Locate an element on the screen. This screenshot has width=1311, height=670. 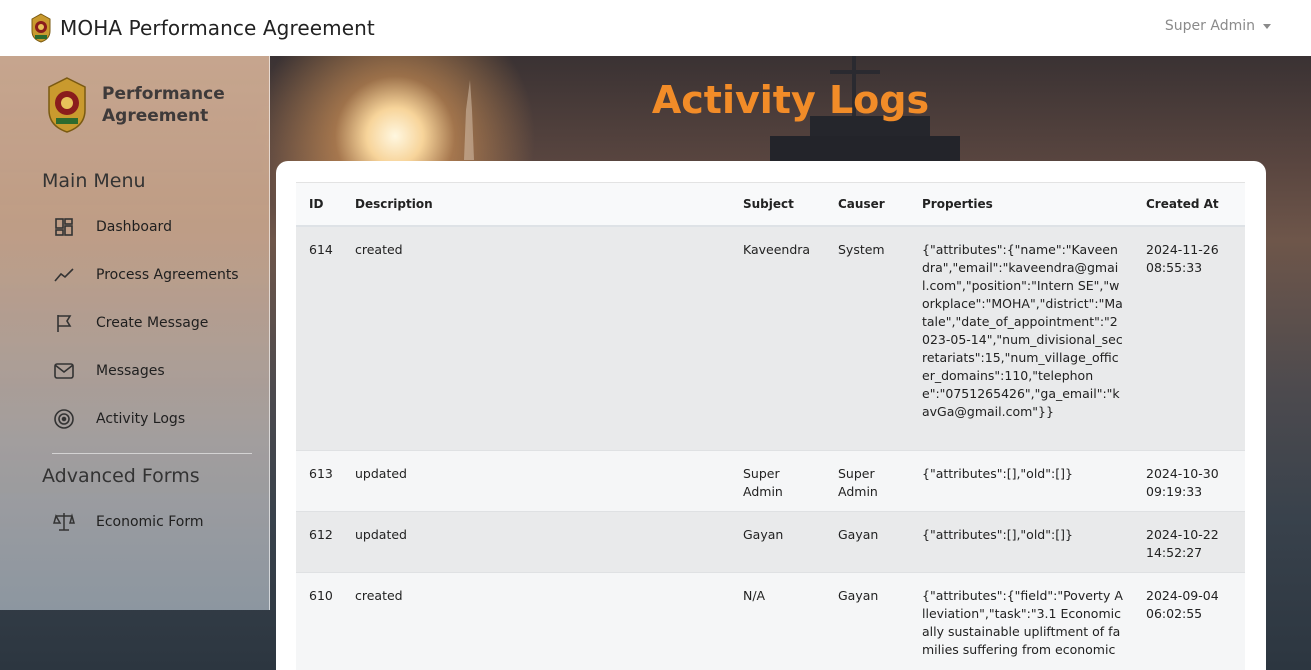
cell-created-at: 2024-10-22 14:52:27 is located at coordinates (1182, 543).